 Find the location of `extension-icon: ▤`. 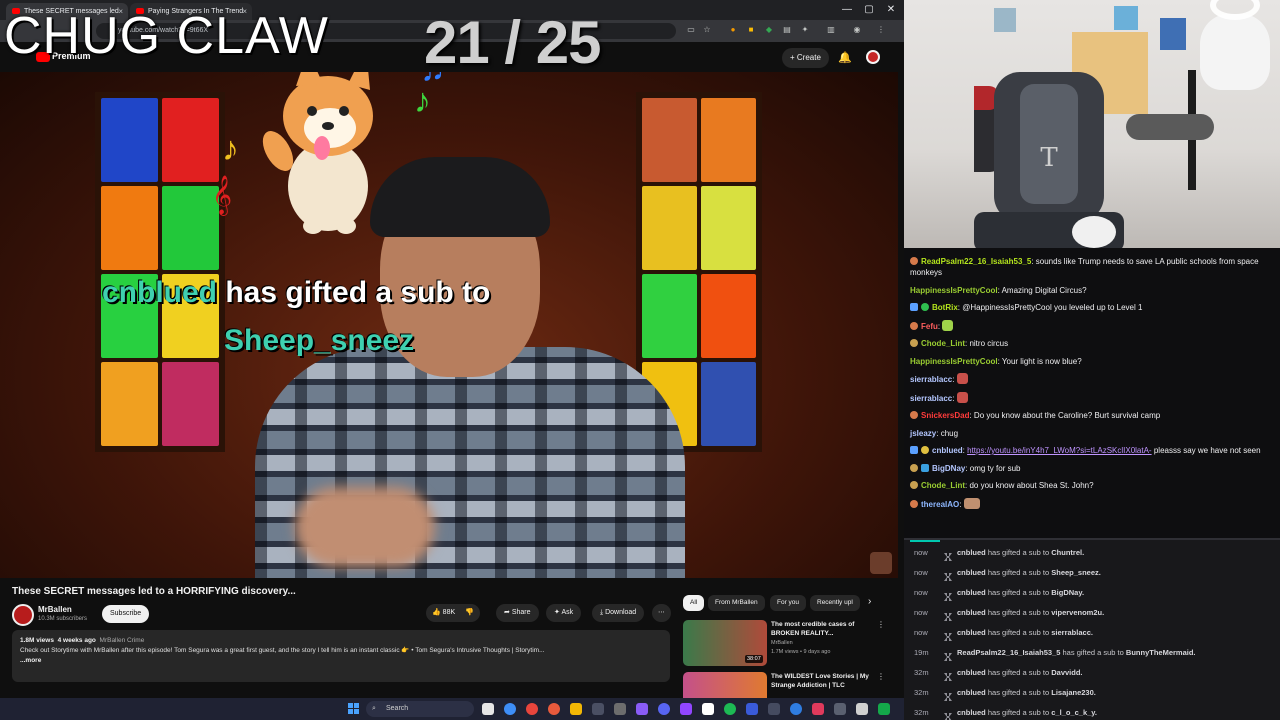

extension-icon: ▤ is located at coordinates (787, 30).